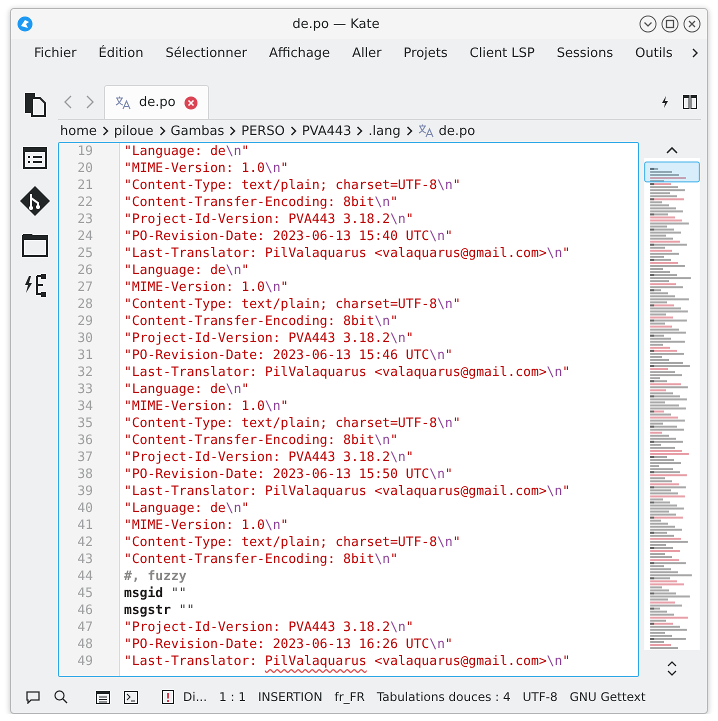  I want to click on line-number: 22, so click(85, 202).